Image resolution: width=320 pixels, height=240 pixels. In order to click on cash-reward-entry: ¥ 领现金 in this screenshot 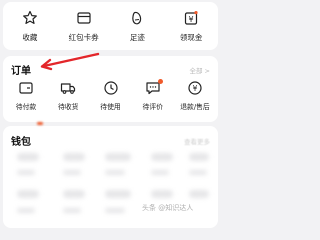, I will do `click(191, 26)`.